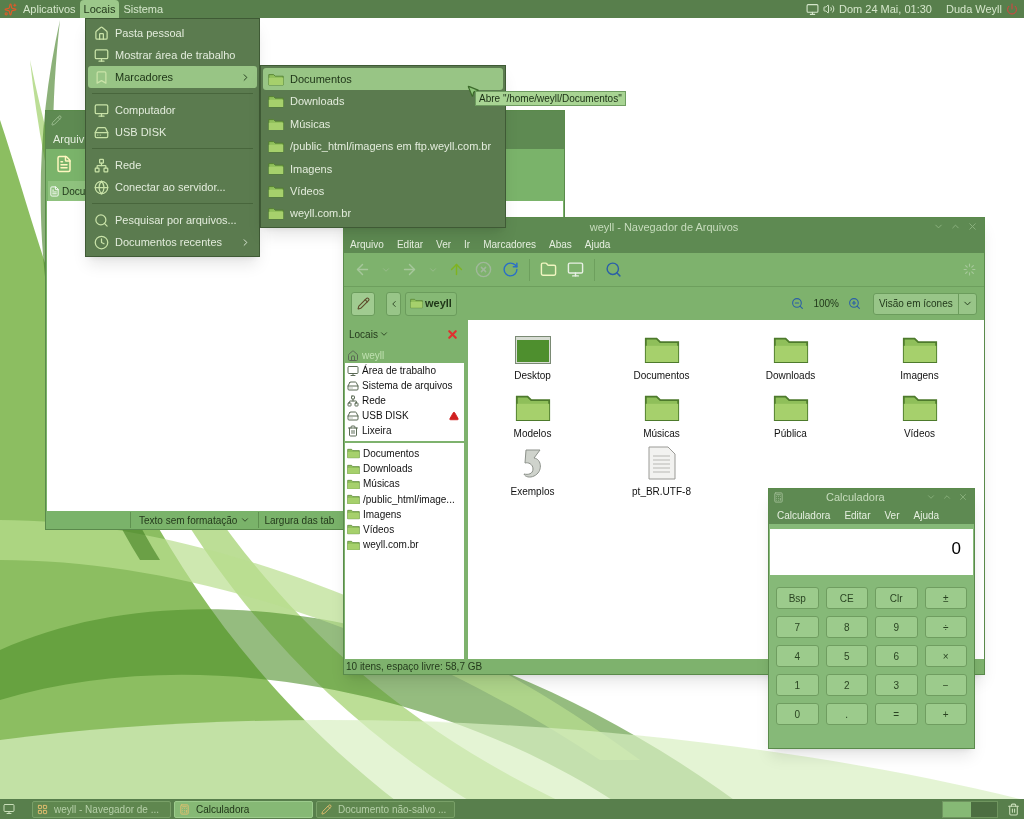 This screenshot has width=1024, height=819. What do you see at coordinates (414, 667) in the screenshot?
I see `status-text: 10 itens, espaço livre: 58,7 GB` at bounding box center [414, 667].